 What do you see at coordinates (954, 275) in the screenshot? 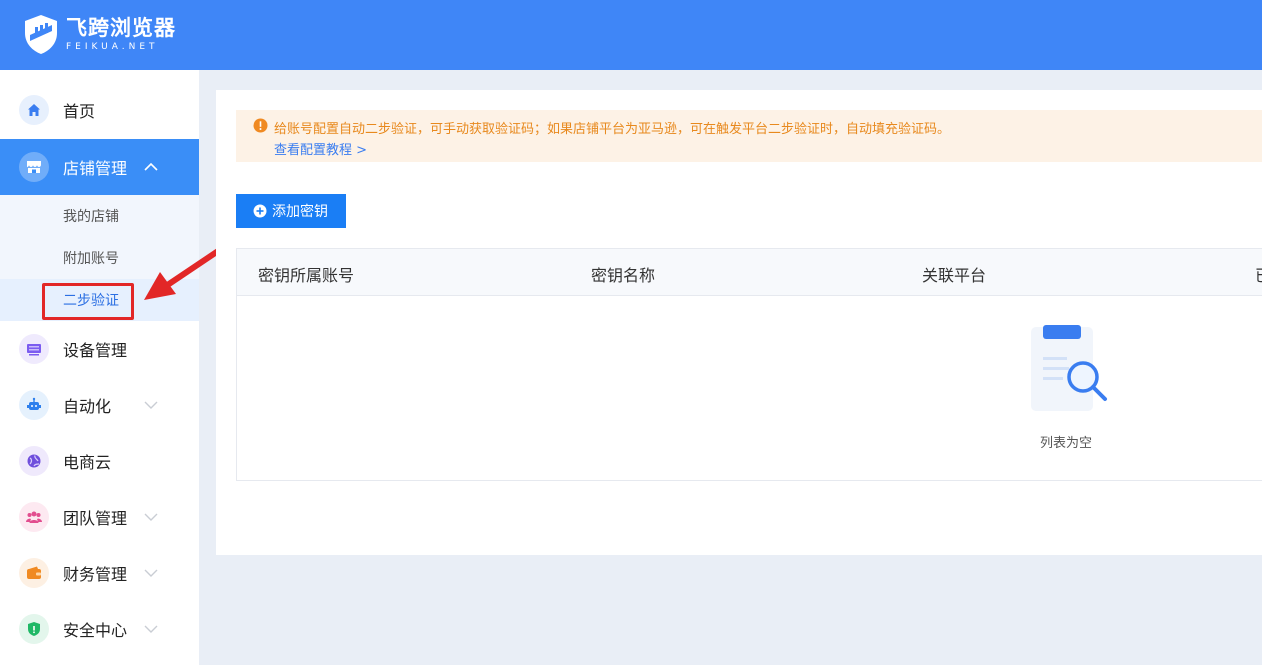
I see `column-header: 关联平台` at bounding box center [954, 275].